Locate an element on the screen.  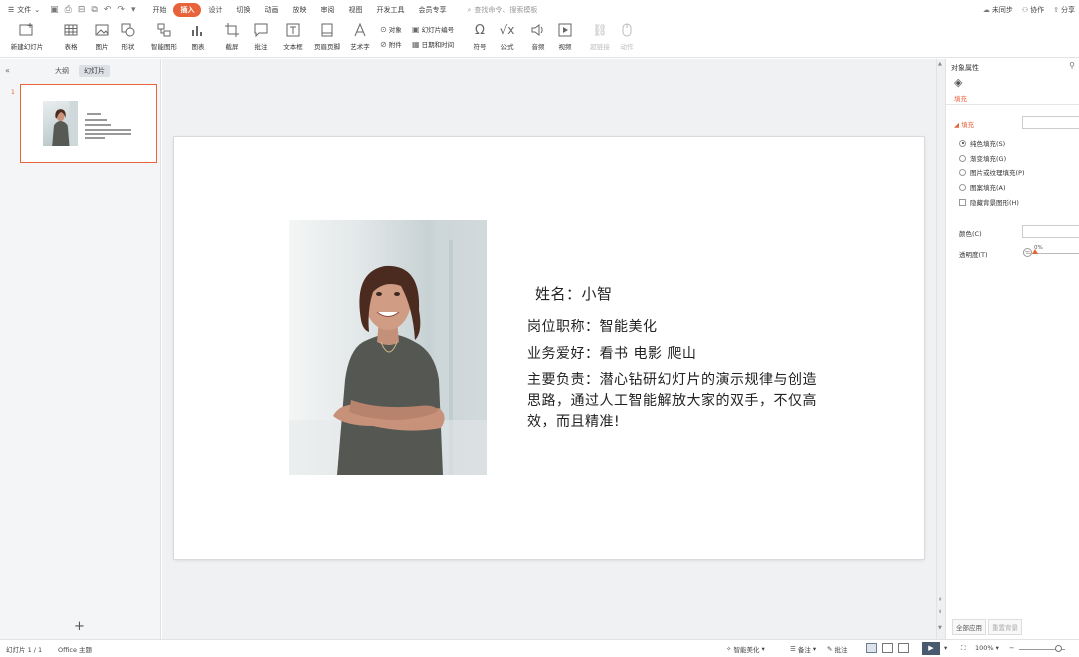
hyperlink-label: 超链接 is located at coordinates (600, 47).